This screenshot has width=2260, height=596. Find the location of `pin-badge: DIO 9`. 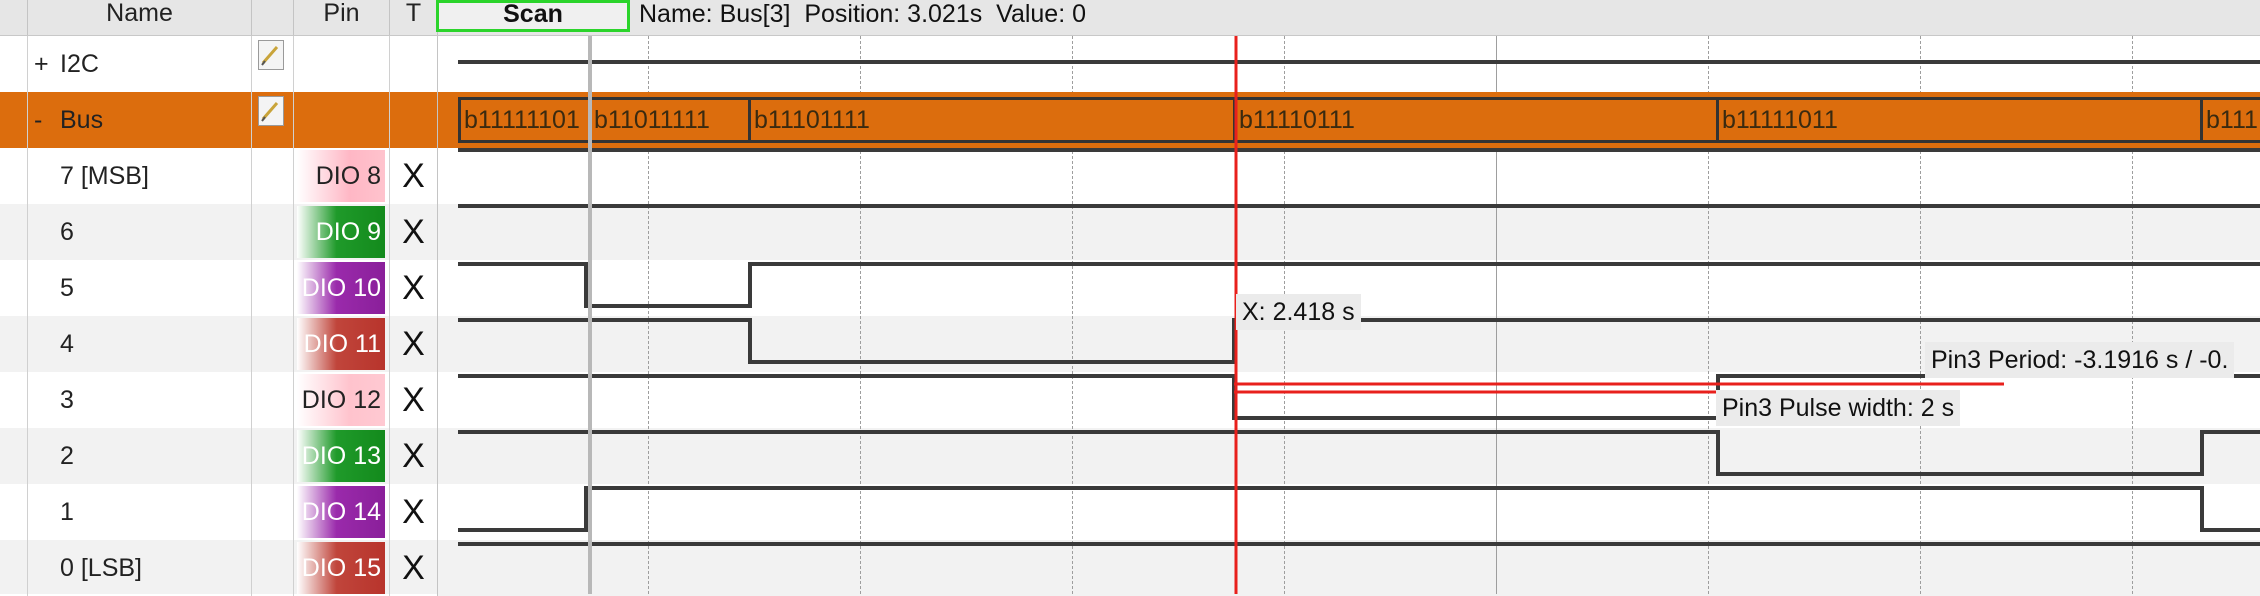

pin-badge: DIO 9 is located at coordinates (341, 232).